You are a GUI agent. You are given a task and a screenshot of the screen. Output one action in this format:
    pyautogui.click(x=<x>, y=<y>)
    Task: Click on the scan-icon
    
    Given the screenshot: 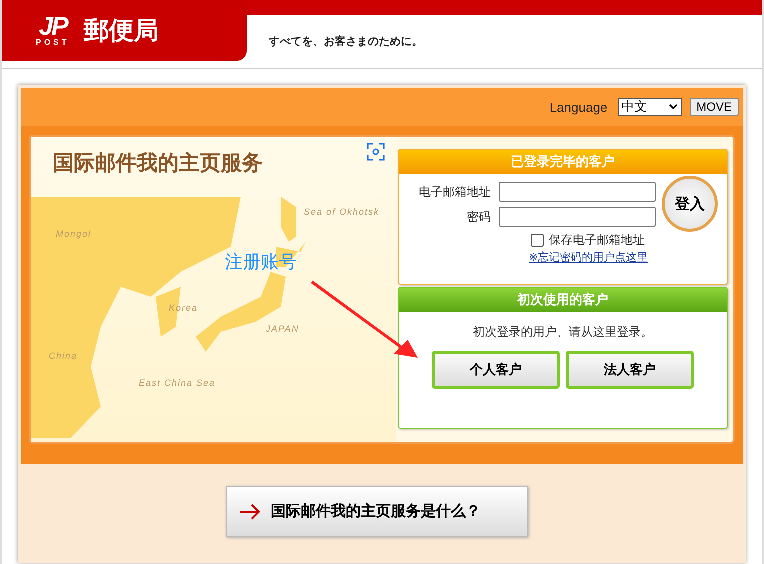 What is the action you would take?
    pyautogui.click(x=376, y=152)
    